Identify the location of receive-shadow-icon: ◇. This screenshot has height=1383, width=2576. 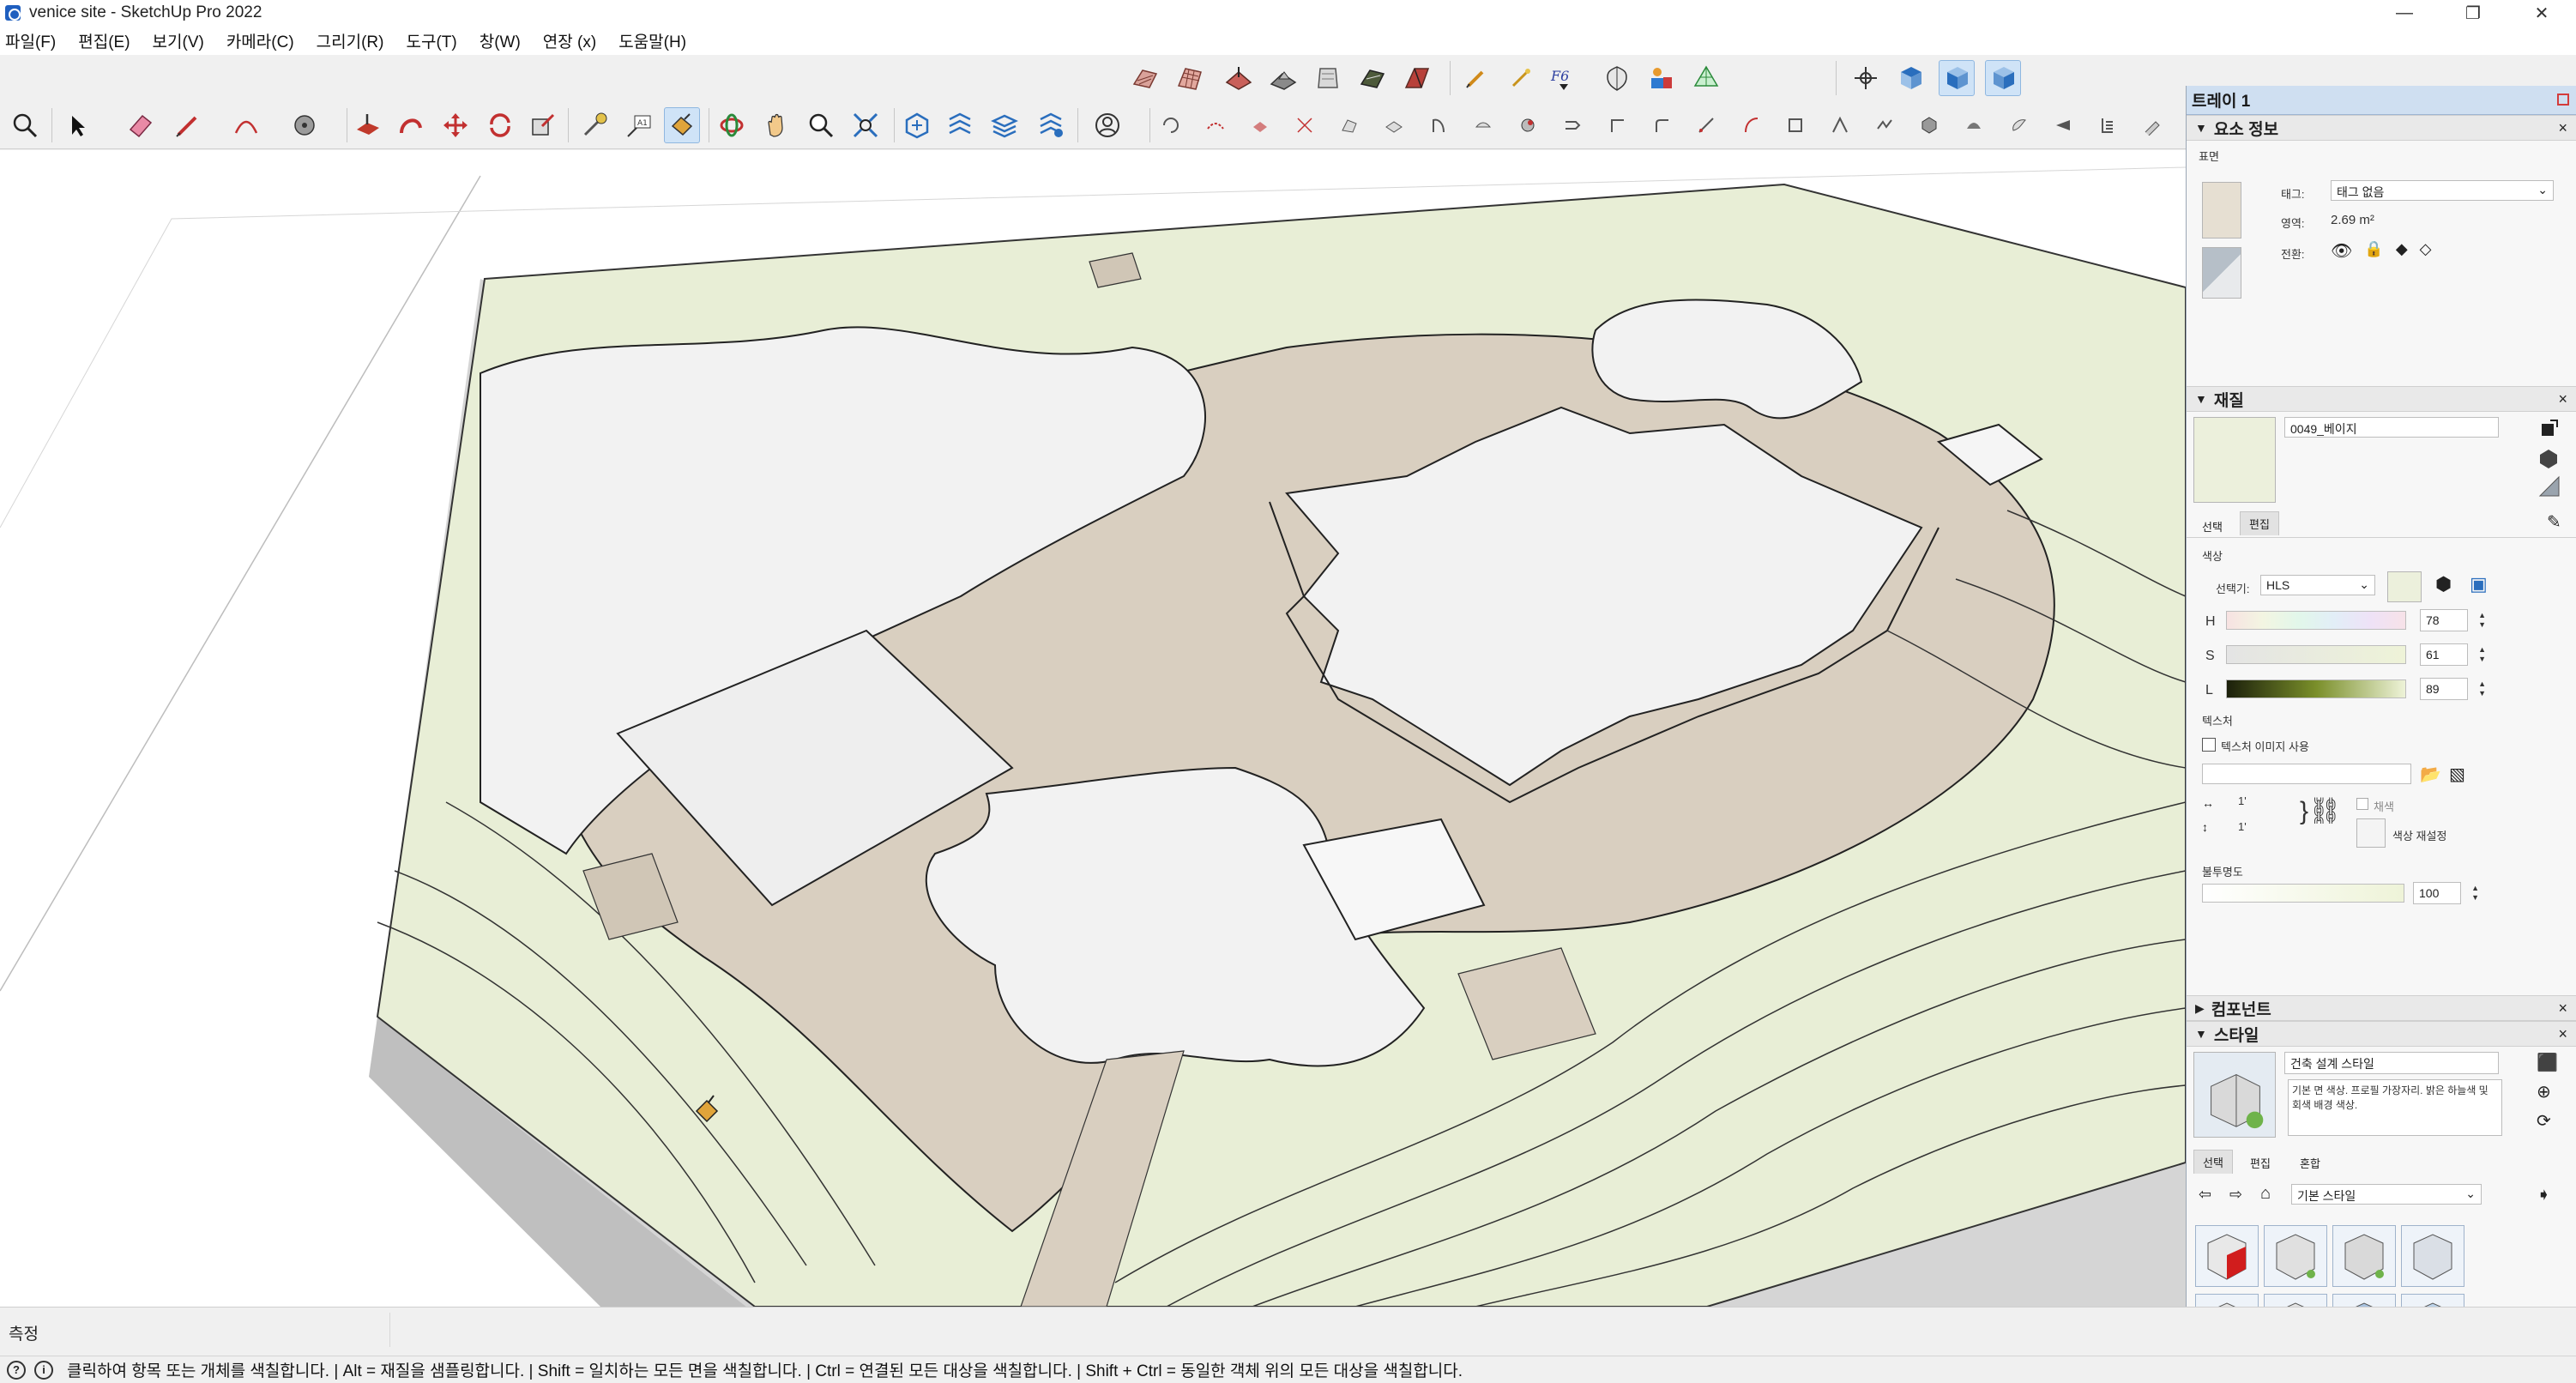
(2426, 251).